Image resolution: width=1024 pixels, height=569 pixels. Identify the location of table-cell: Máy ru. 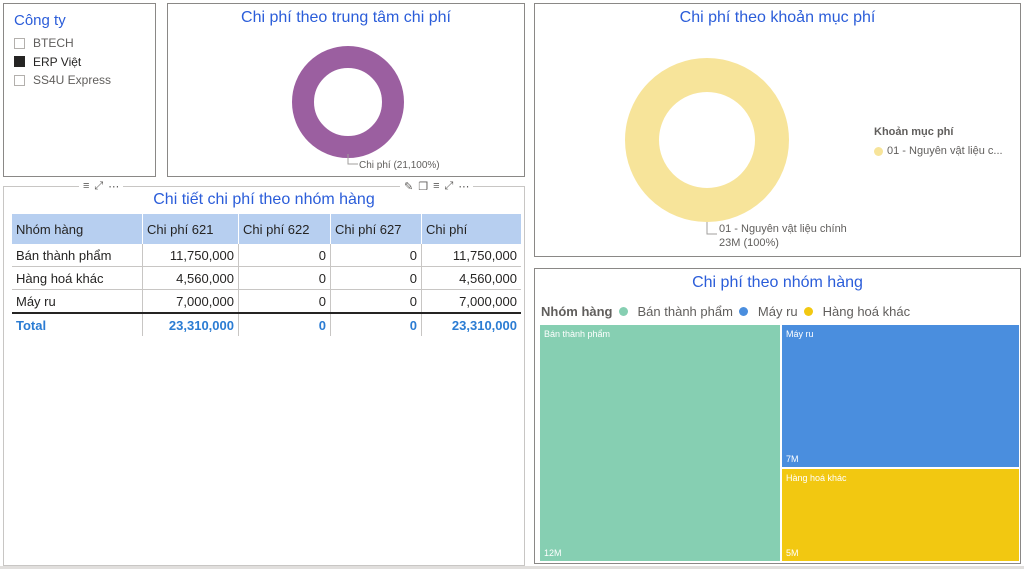
(77, 301).